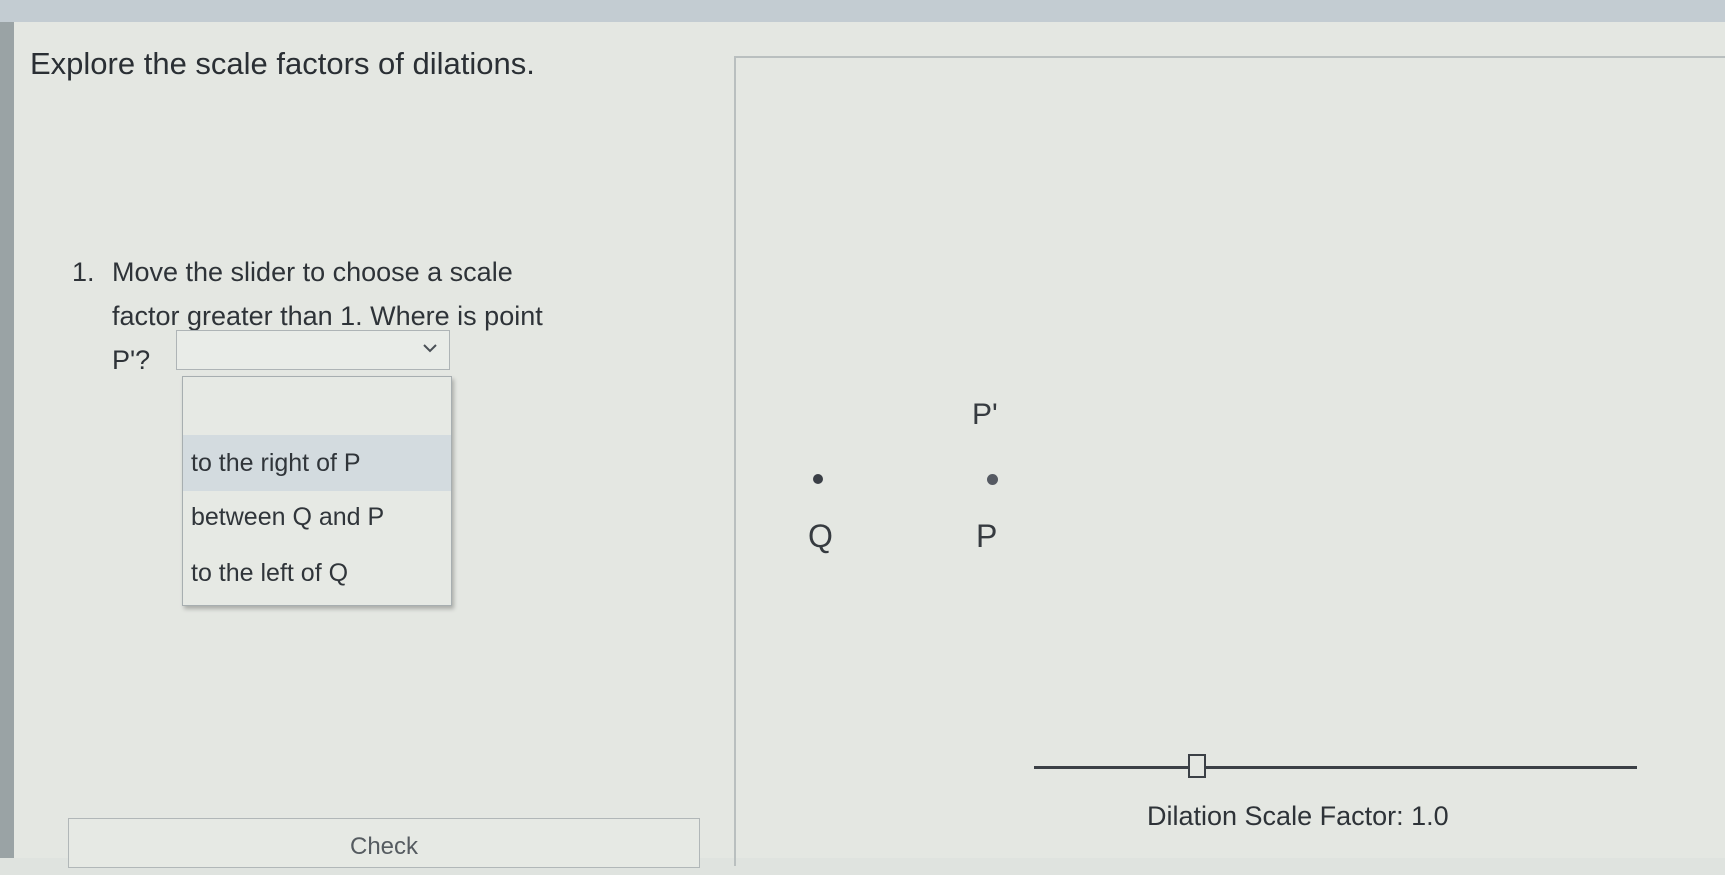  Describe the element at coordinates (7, 440) in the screenshot. I see `screen-left-edge` at that location.